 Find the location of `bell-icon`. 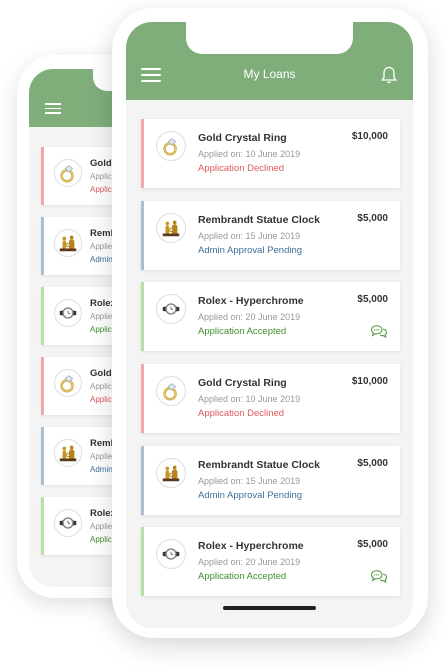

bell-icon is located at coordinates (389, 75).